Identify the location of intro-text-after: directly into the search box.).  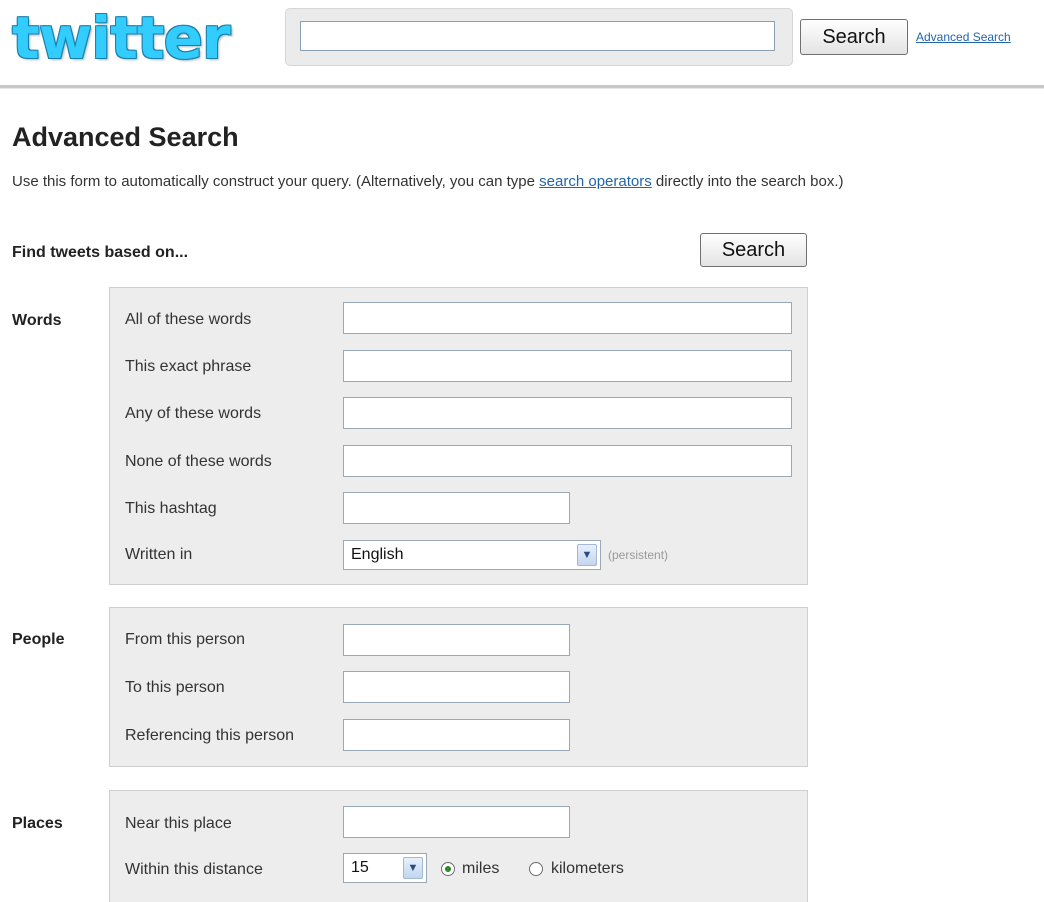
(747, 181).